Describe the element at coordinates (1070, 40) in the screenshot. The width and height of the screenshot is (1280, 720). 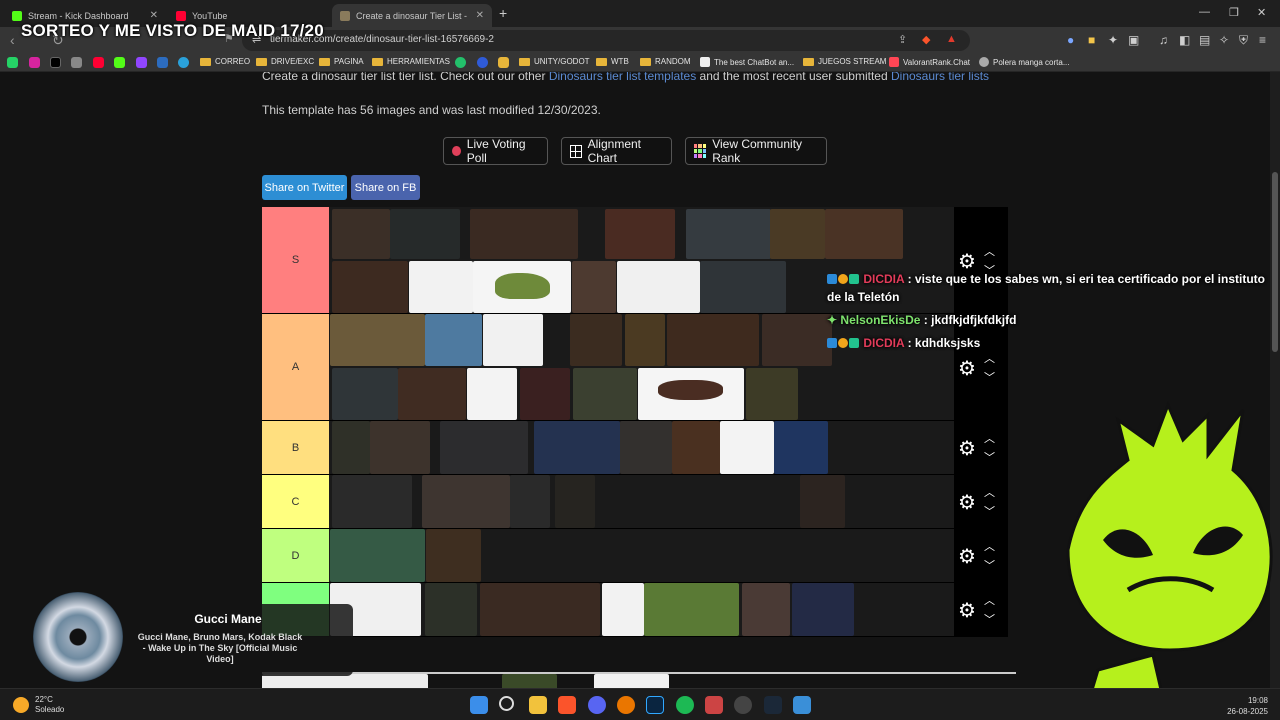
I see `extension-icon: ●` at that location.